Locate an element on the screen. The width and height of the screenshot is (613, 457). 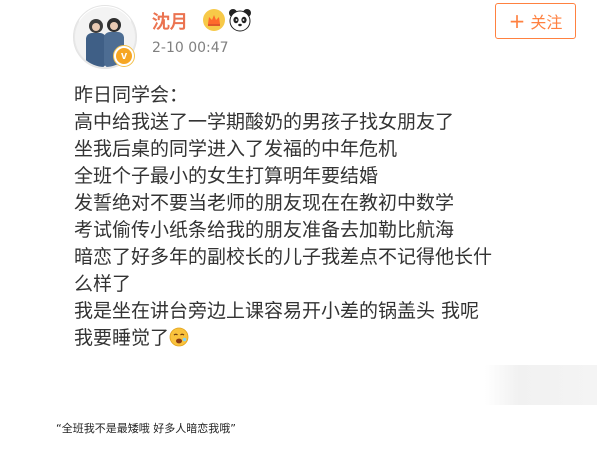
crown-badge-icon is located at coordinates (214, 20).